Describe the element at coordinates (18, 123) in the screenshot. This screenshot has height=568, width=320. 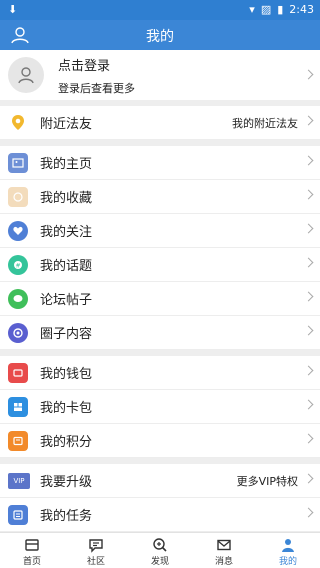
I see `location-pin-icon` at that location.